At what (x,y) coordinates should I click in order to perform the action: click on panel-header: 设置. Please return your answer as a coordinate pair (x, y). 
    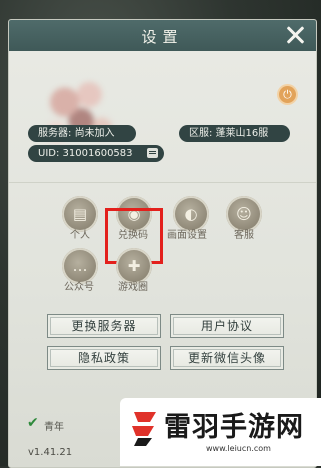
    Looking at the image, I should click on (162, 35).